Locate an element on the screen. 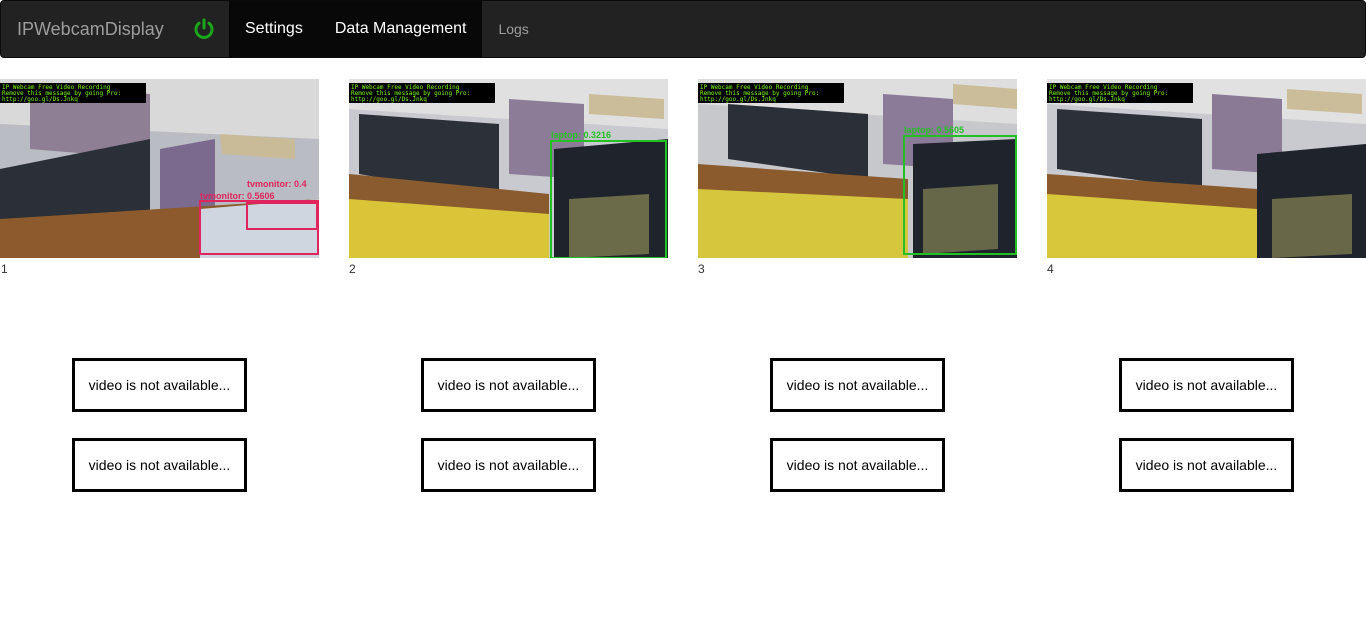 The width and height of the screenshot is (1366, 635). camera-label-2: 2 is located at coordinates (352, 269).